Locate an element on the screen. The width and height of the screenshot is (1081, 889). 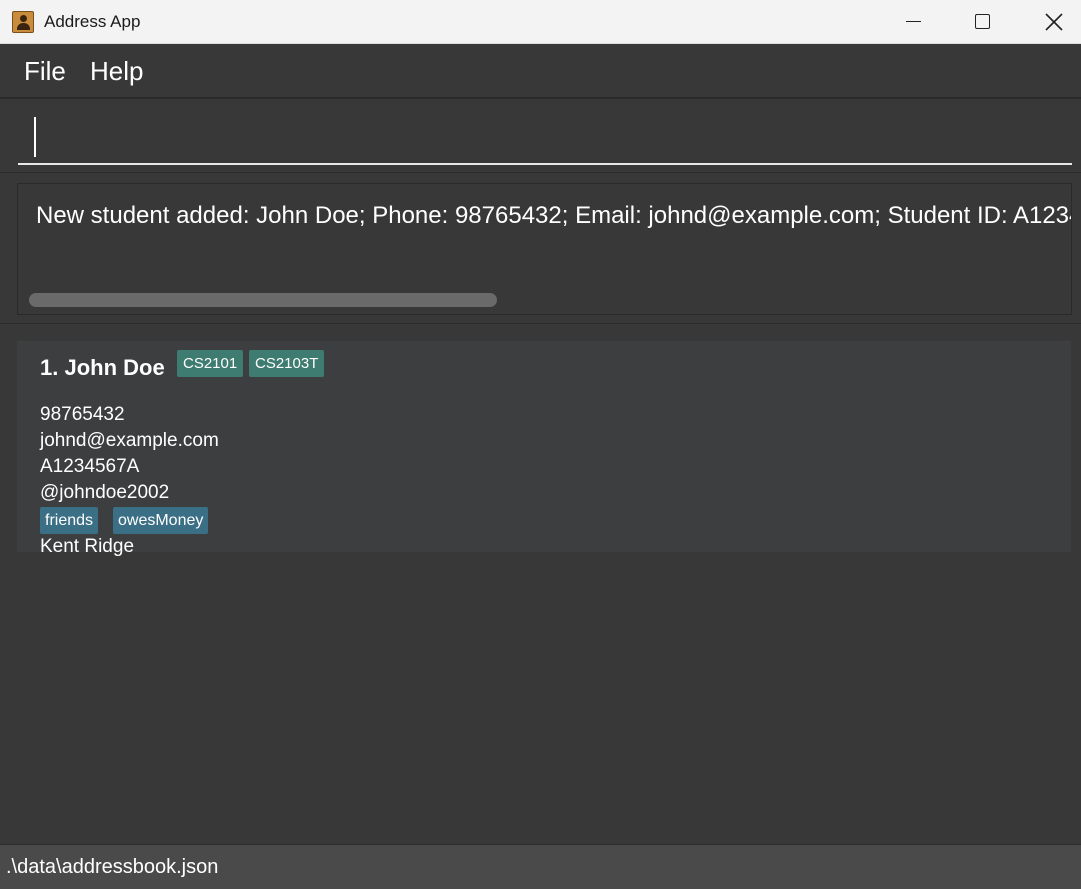
close-icon is located at coordinates (1054, 22).